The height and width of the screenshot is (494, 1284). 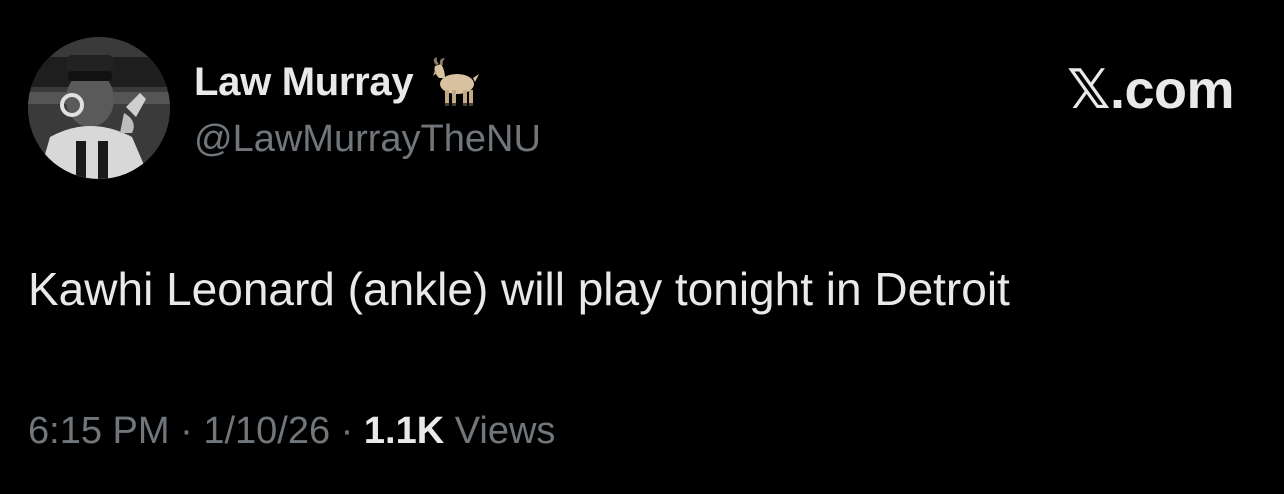 I want to click on views-label: Views, so click(x=500, y=431).